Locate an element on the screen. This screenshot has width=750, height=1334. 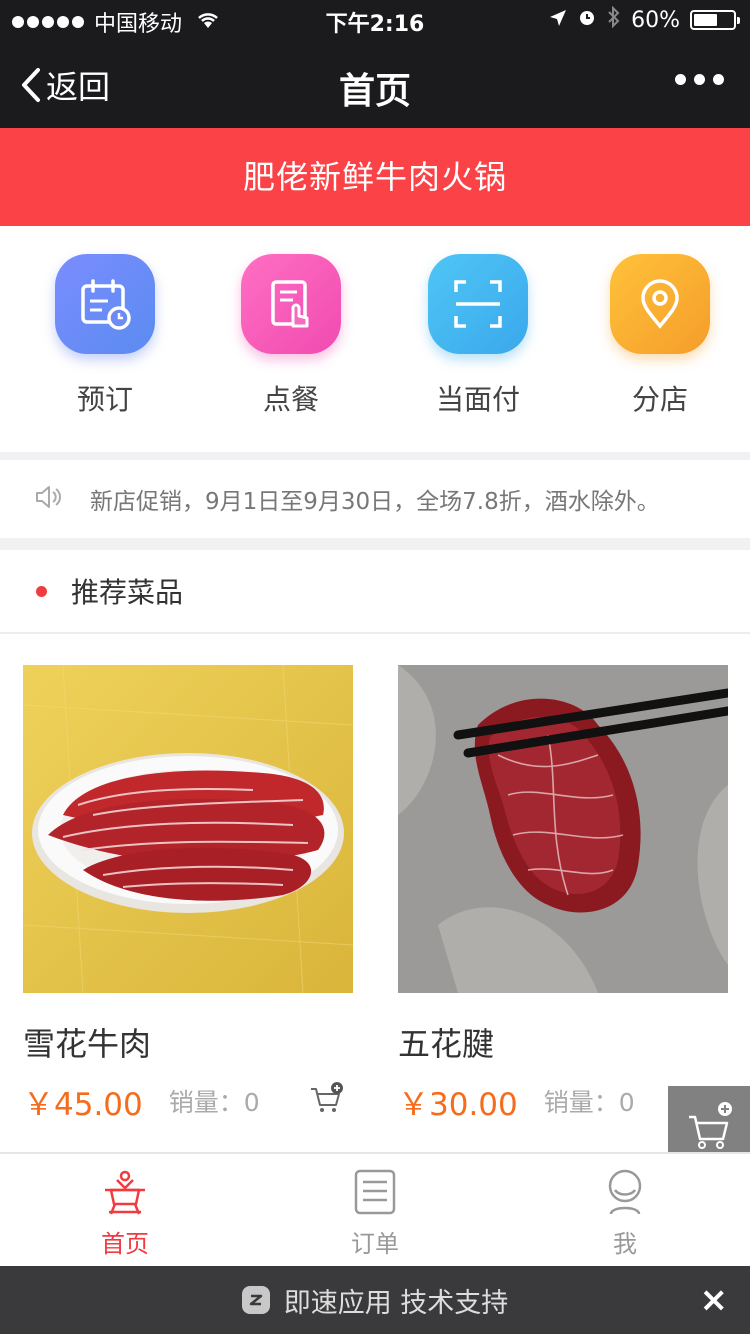
shop-name-banner: 肥佬新鲜牛肉火锅 is located at coordinates (375, 177).